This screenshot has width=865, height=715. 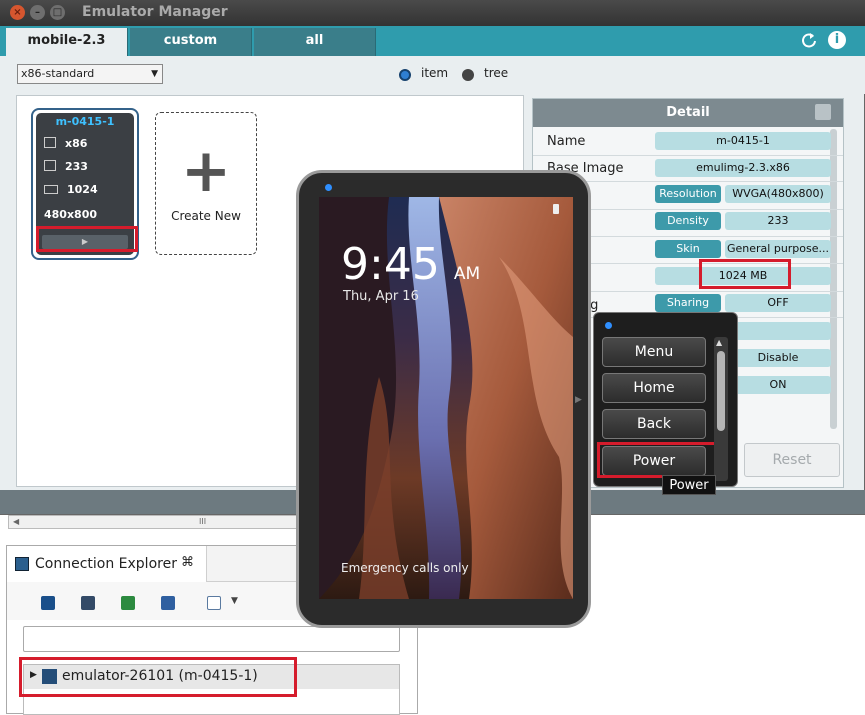 I want to click on lock-date: Thu, Apr 16, so click(x=381, y=296).